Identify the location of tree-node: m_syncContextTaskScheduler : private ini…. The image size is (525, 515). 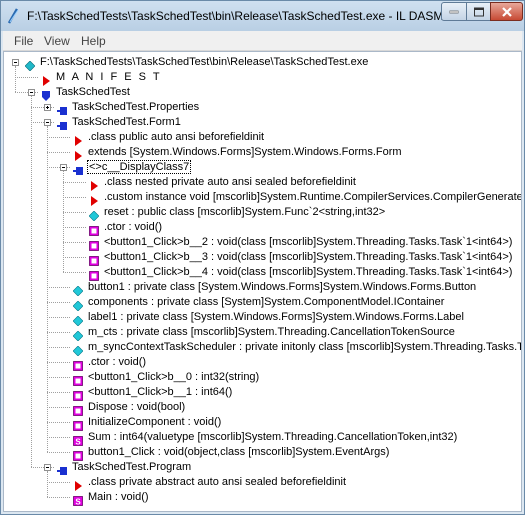
(262, 348).